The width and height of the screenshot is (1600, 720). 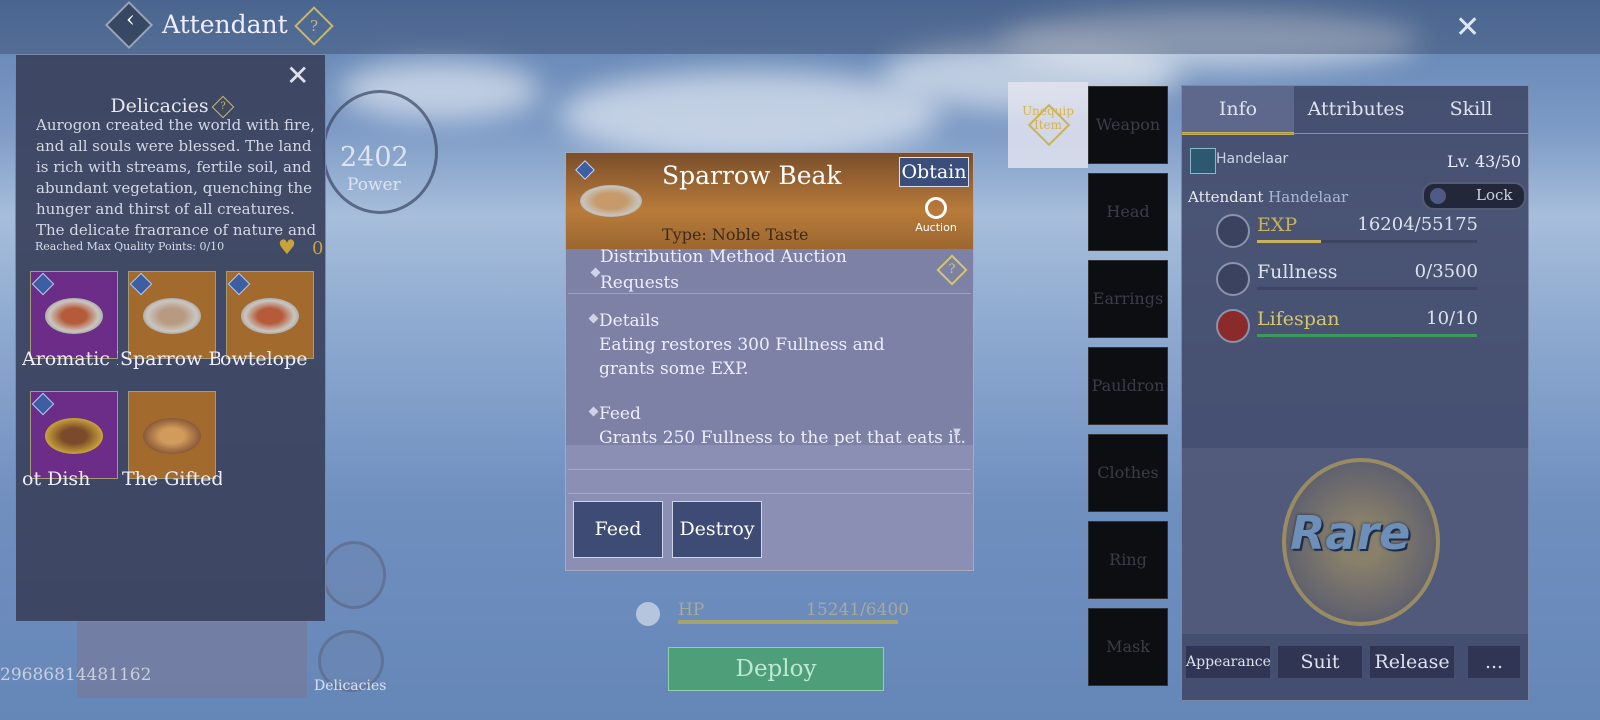 I want to click on hp-bar, so click(x=788, y=622).